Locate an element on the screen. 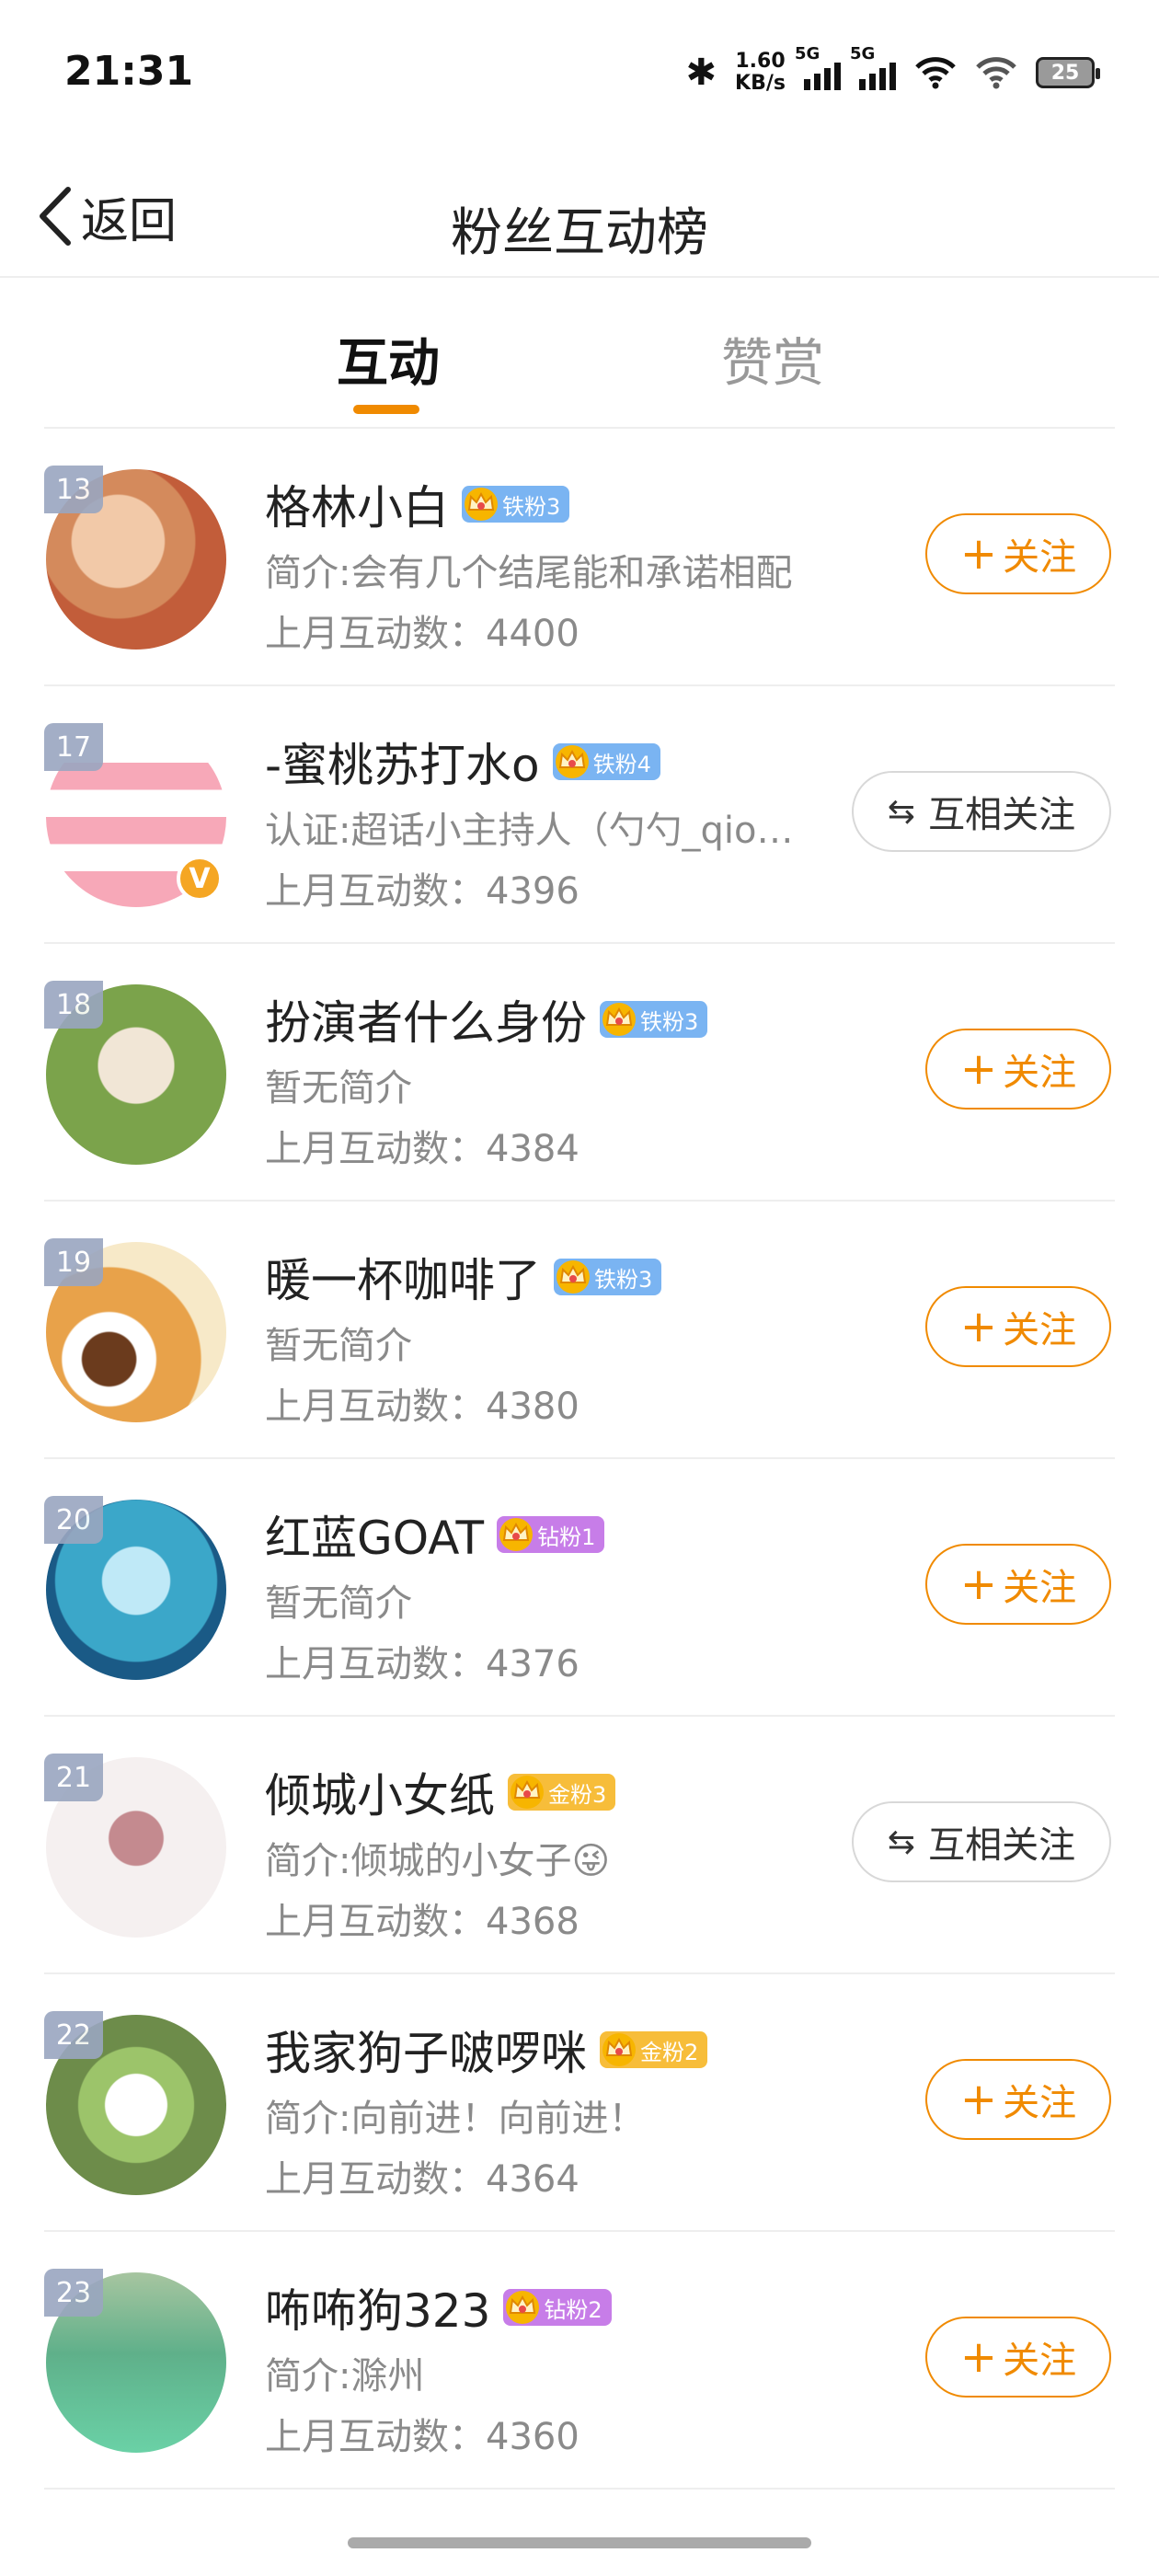 The image size is (1159, 2576). interaction-count: 上月互动数：4384 is located at coordinates (422, 1149).